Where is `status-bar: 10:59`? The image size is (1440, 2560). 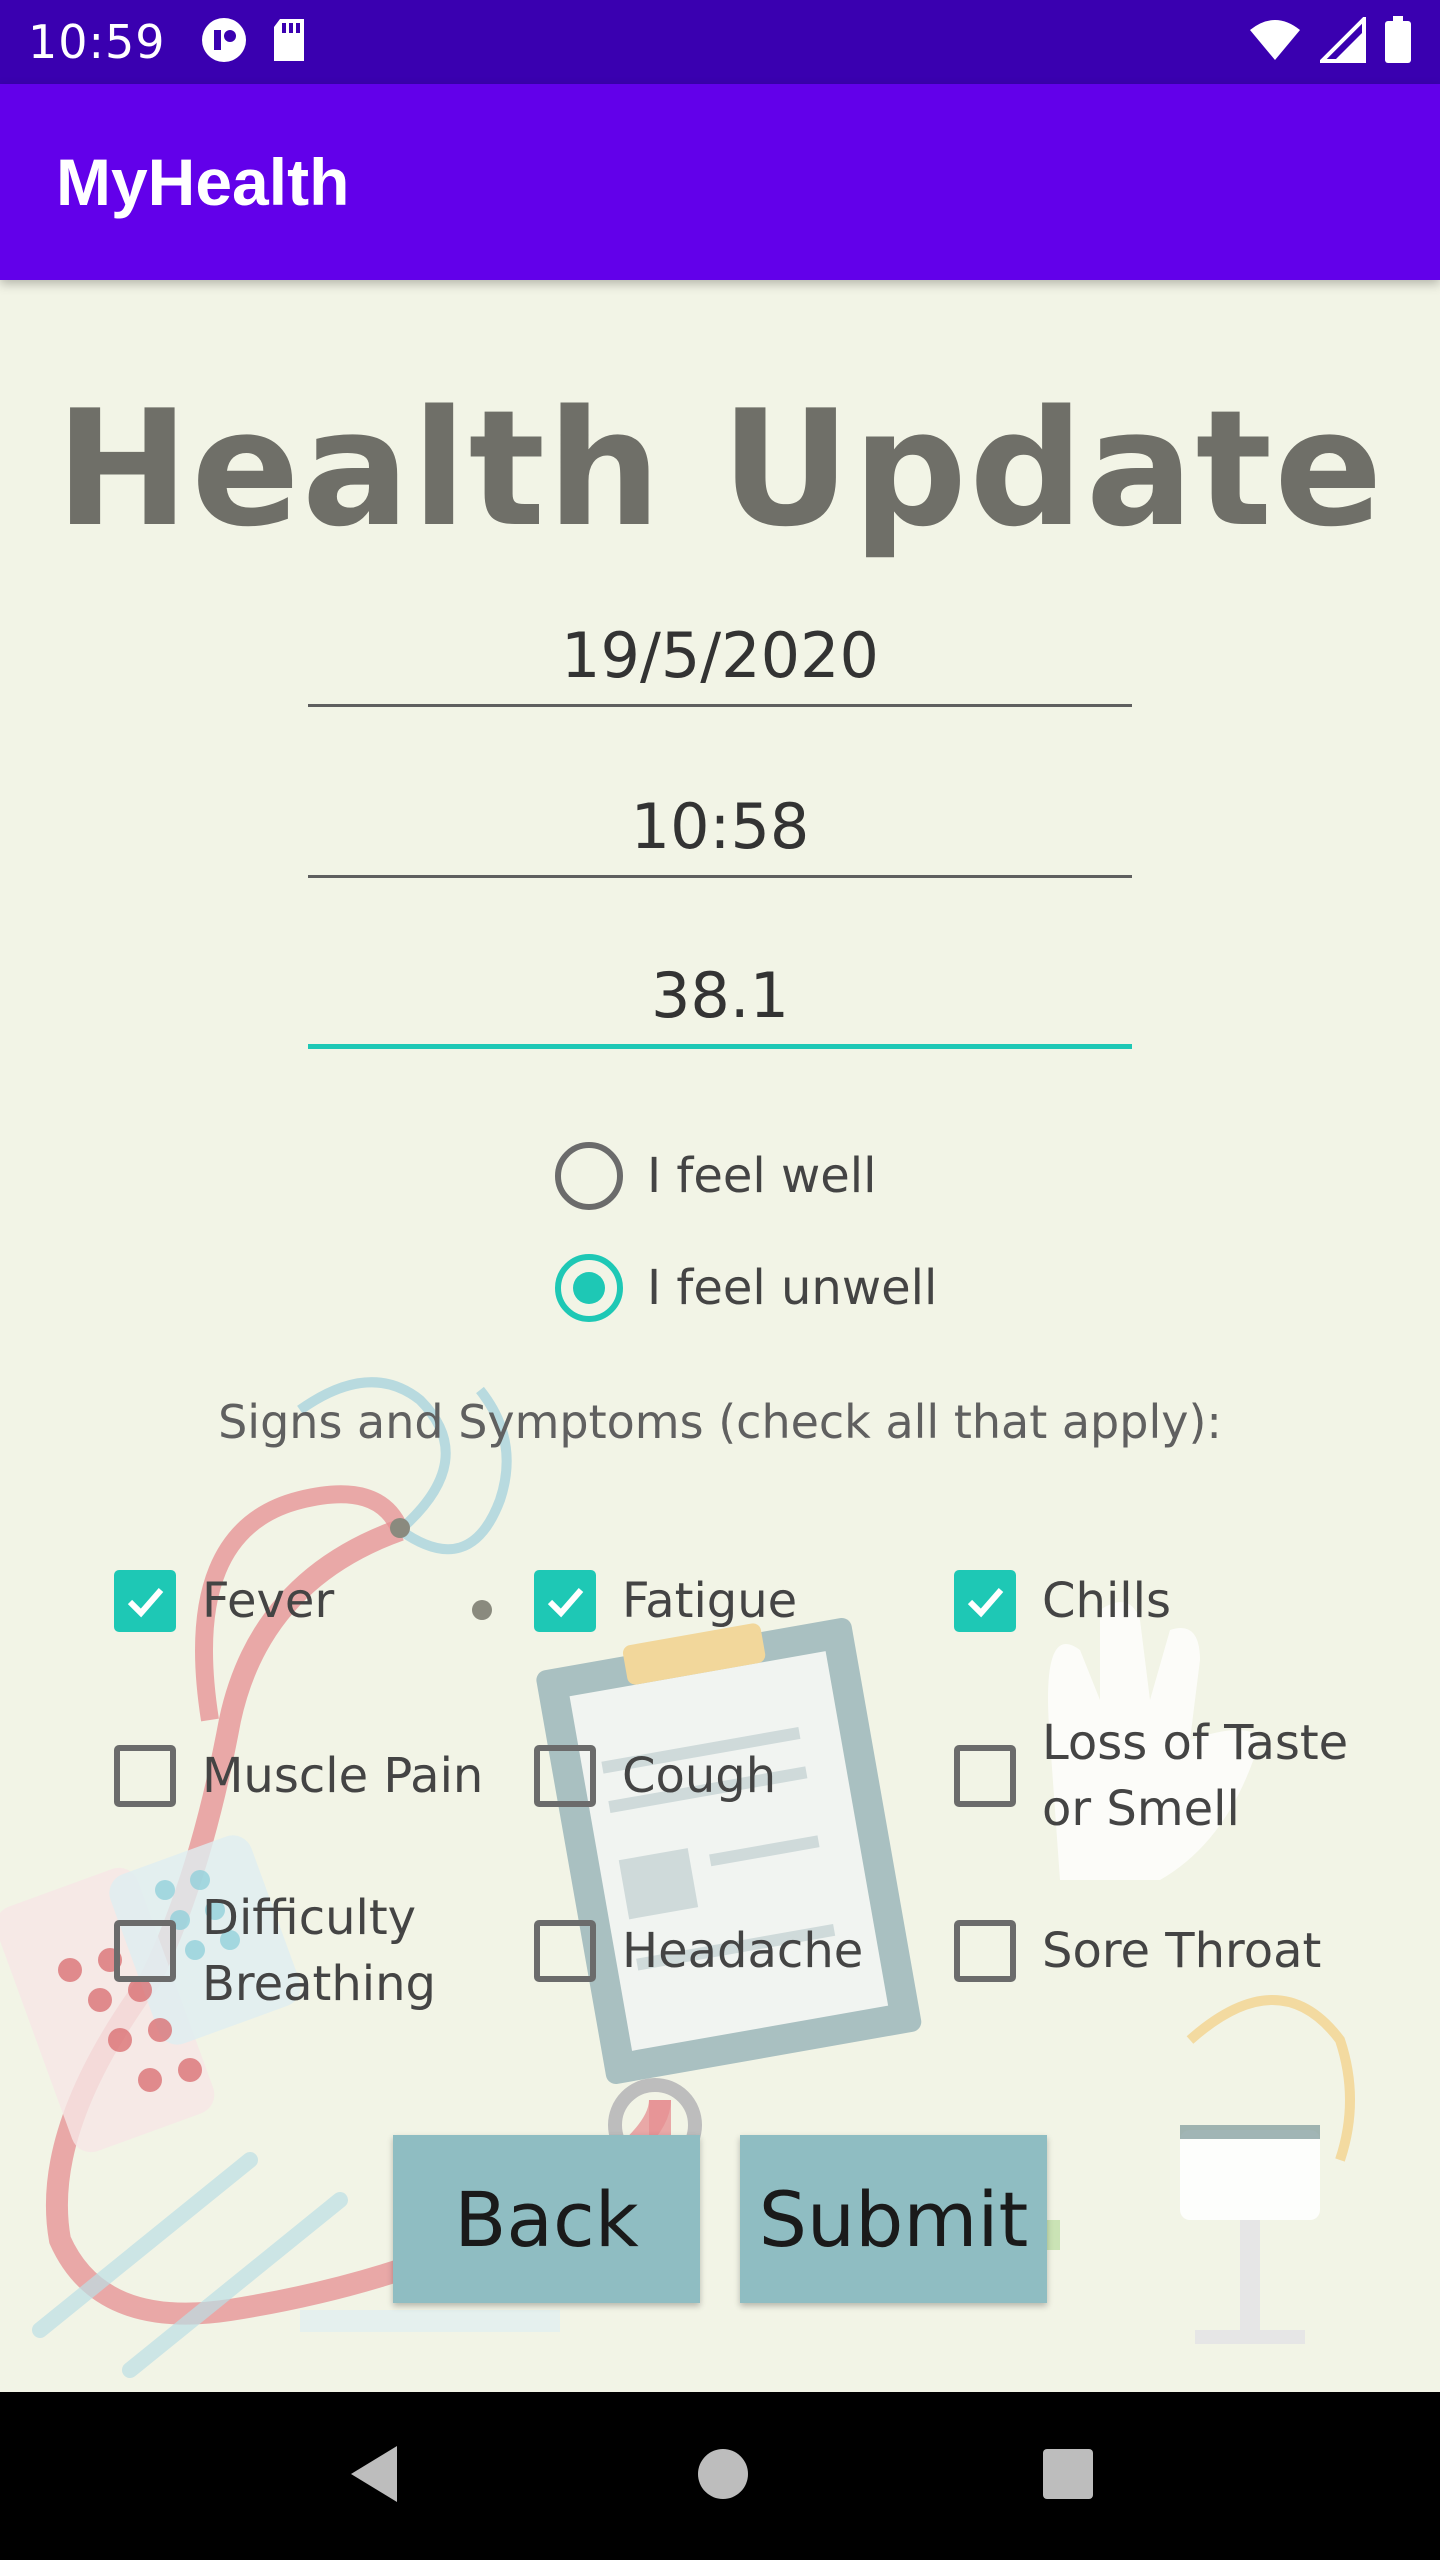
status-bar: 10:59 is located at coordinates (720, 42).